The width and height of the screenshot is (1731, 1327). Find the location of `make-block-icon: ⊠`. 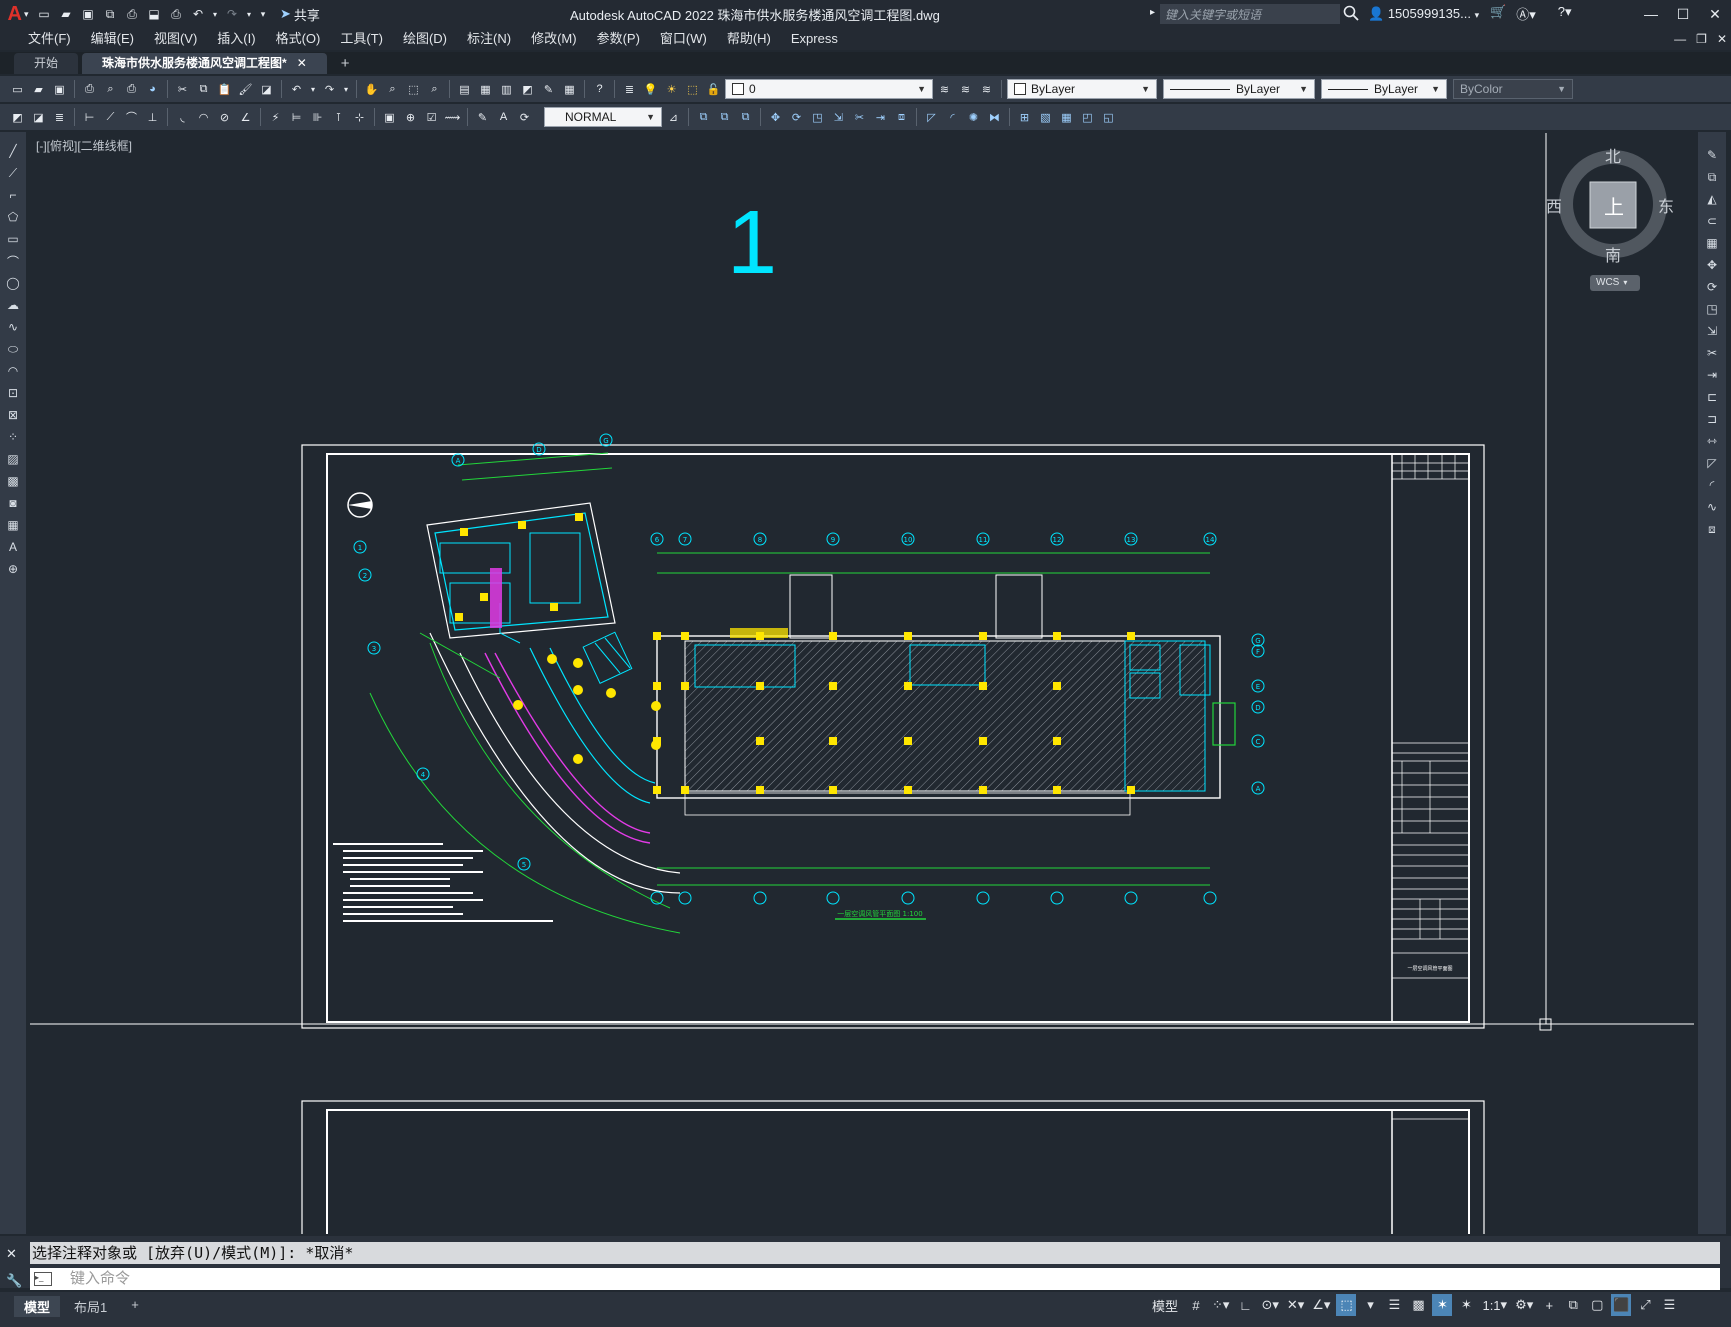

make-block-icon: ⊠ is located at coordinates (13, 415).